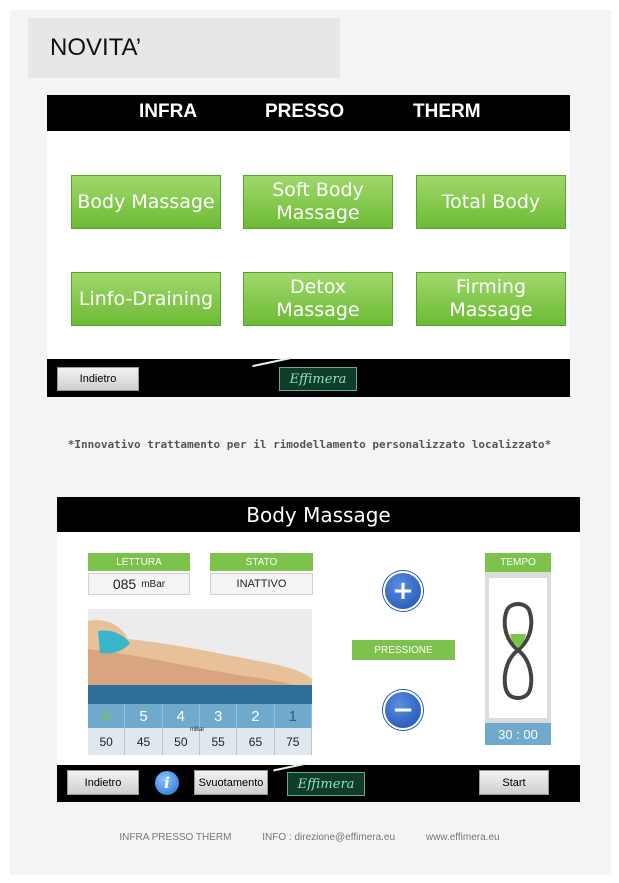  I want to click on program-body-massage-button: Body Massage, so click(146, 202).